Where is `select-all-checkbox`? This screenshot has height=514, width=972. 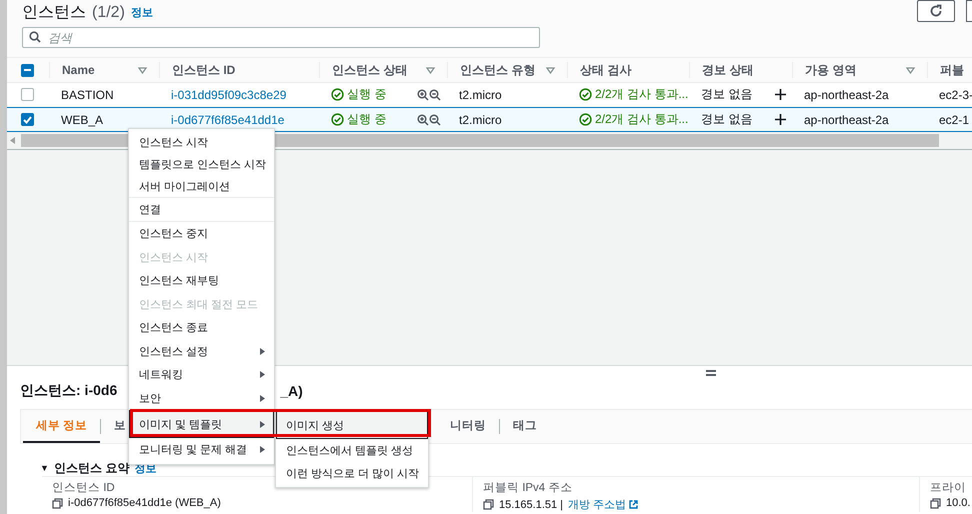
select-all-checkbox is located at coordinates (27, 70).